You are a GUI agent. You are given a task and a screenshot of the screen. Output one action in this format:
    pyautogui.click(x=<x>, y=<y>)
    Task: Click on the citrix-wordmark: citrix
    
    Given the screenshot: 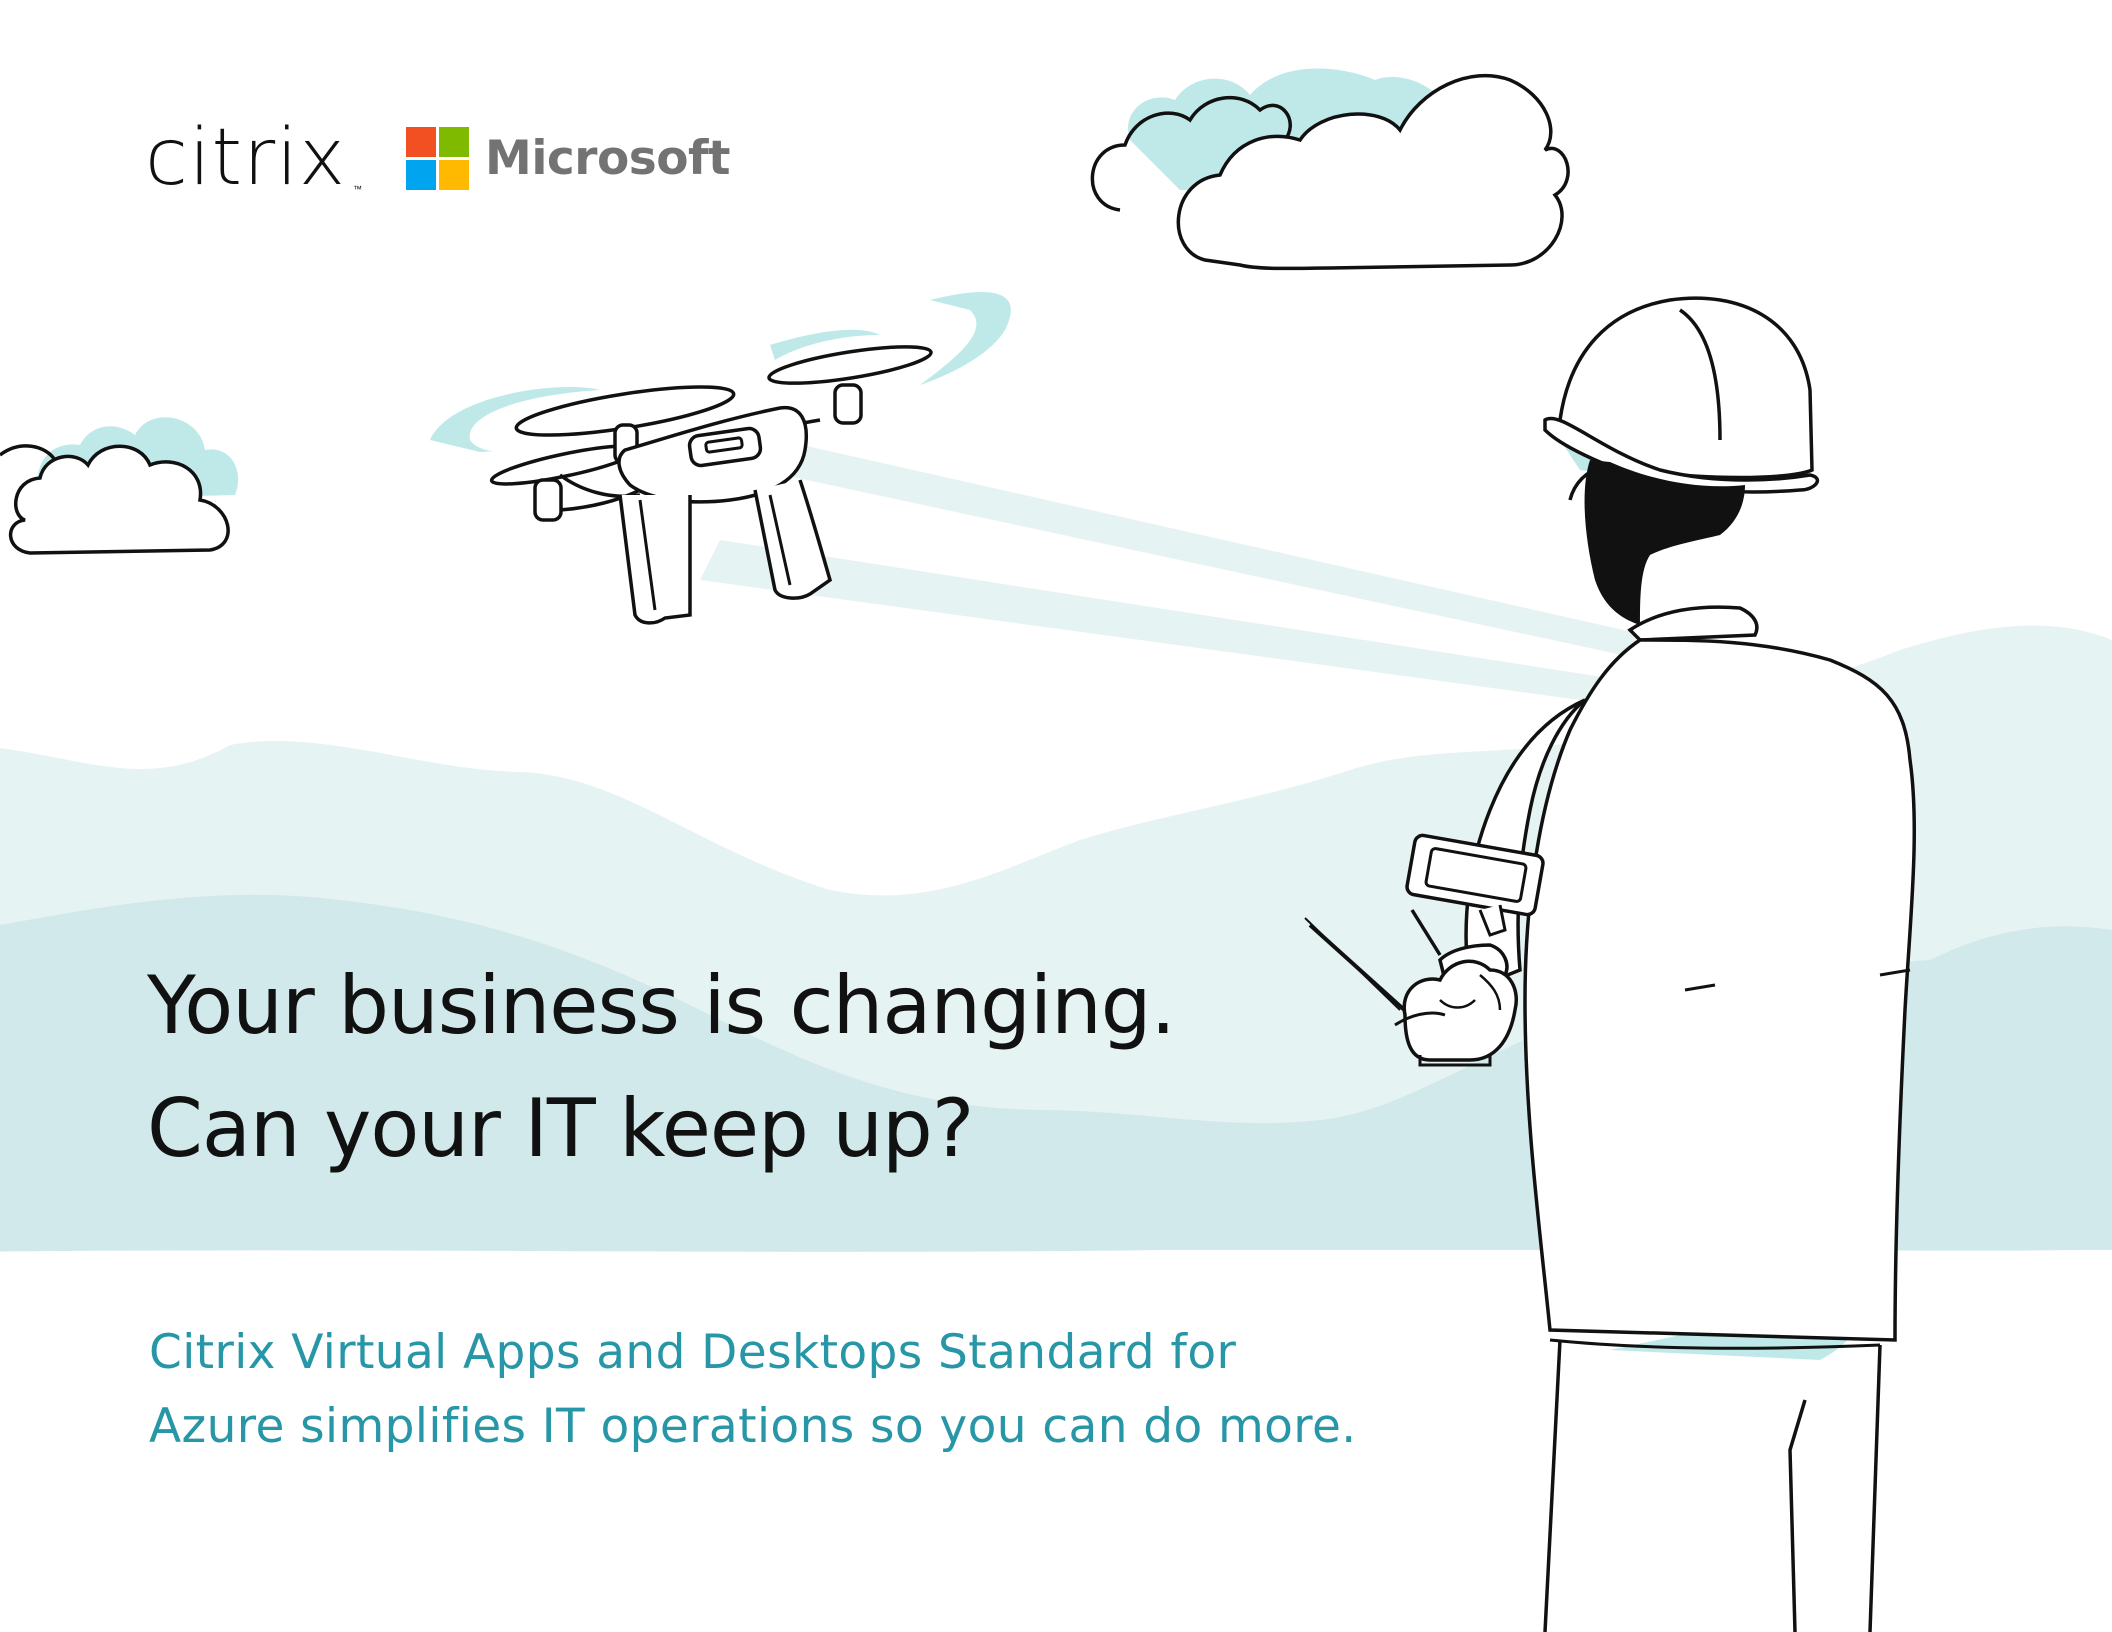 What is the action you would take?
    pyautogui.click(x=246, y=158)
    